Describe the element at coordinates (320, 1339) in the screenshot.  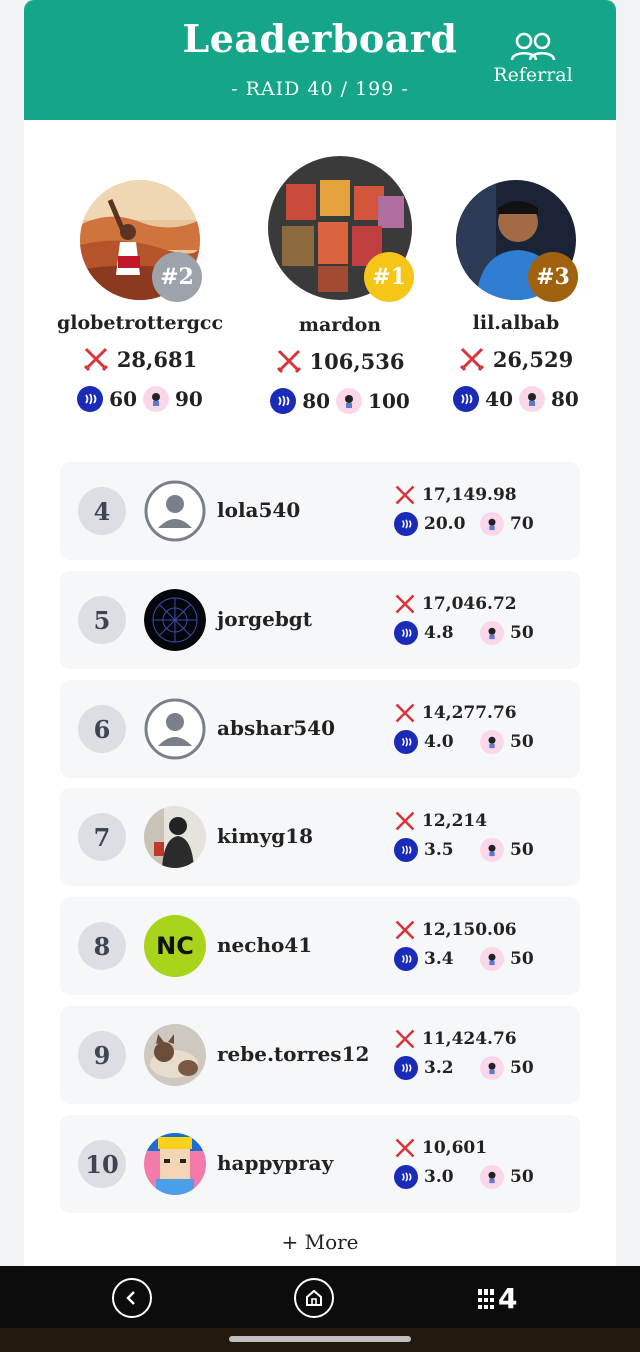
I see `home-indicator` at that location.